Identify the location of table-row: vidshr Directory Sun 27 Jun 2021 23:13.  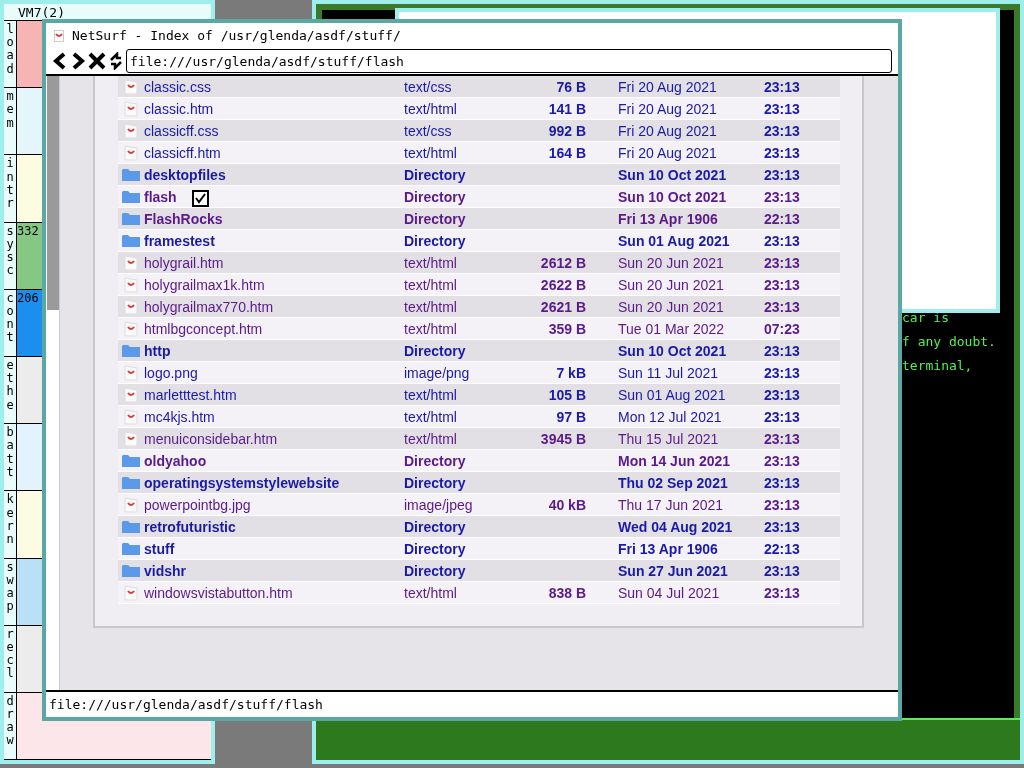
(479, 571).